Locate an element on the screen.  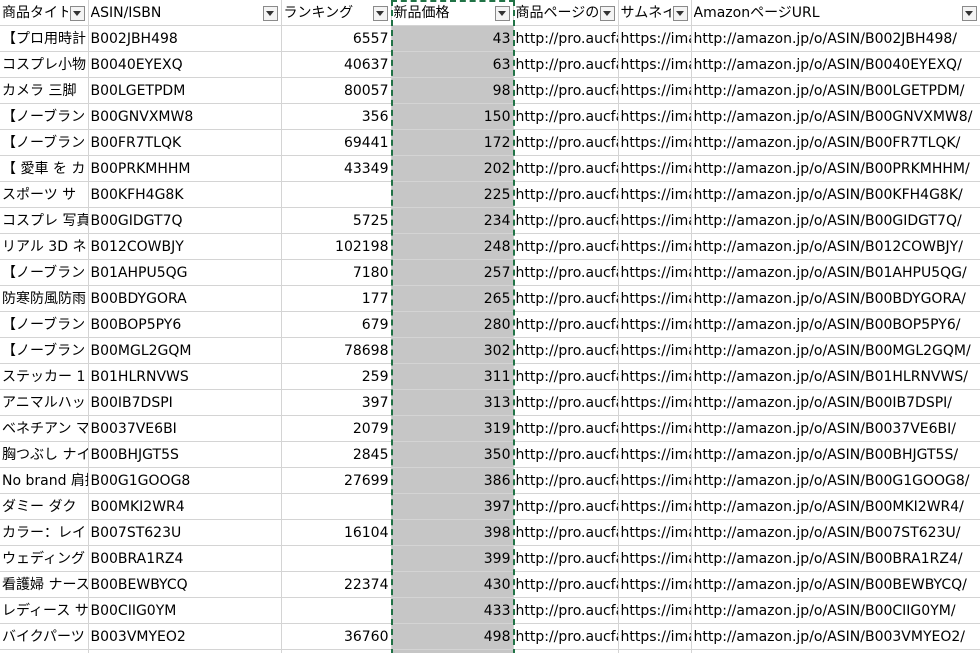
cell-amazon-url: http://amazon.jp/o/ASIN/B00PRKMHHM/ is located at coordinates (835, 168).